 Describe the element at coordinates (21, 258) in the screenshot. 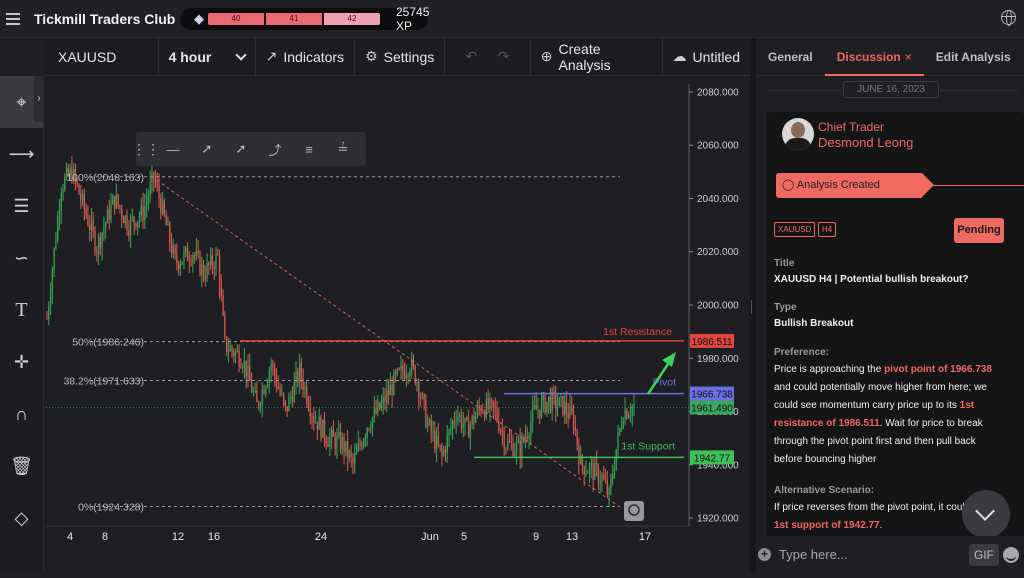

I see `brush-icon: ∽` at that location.